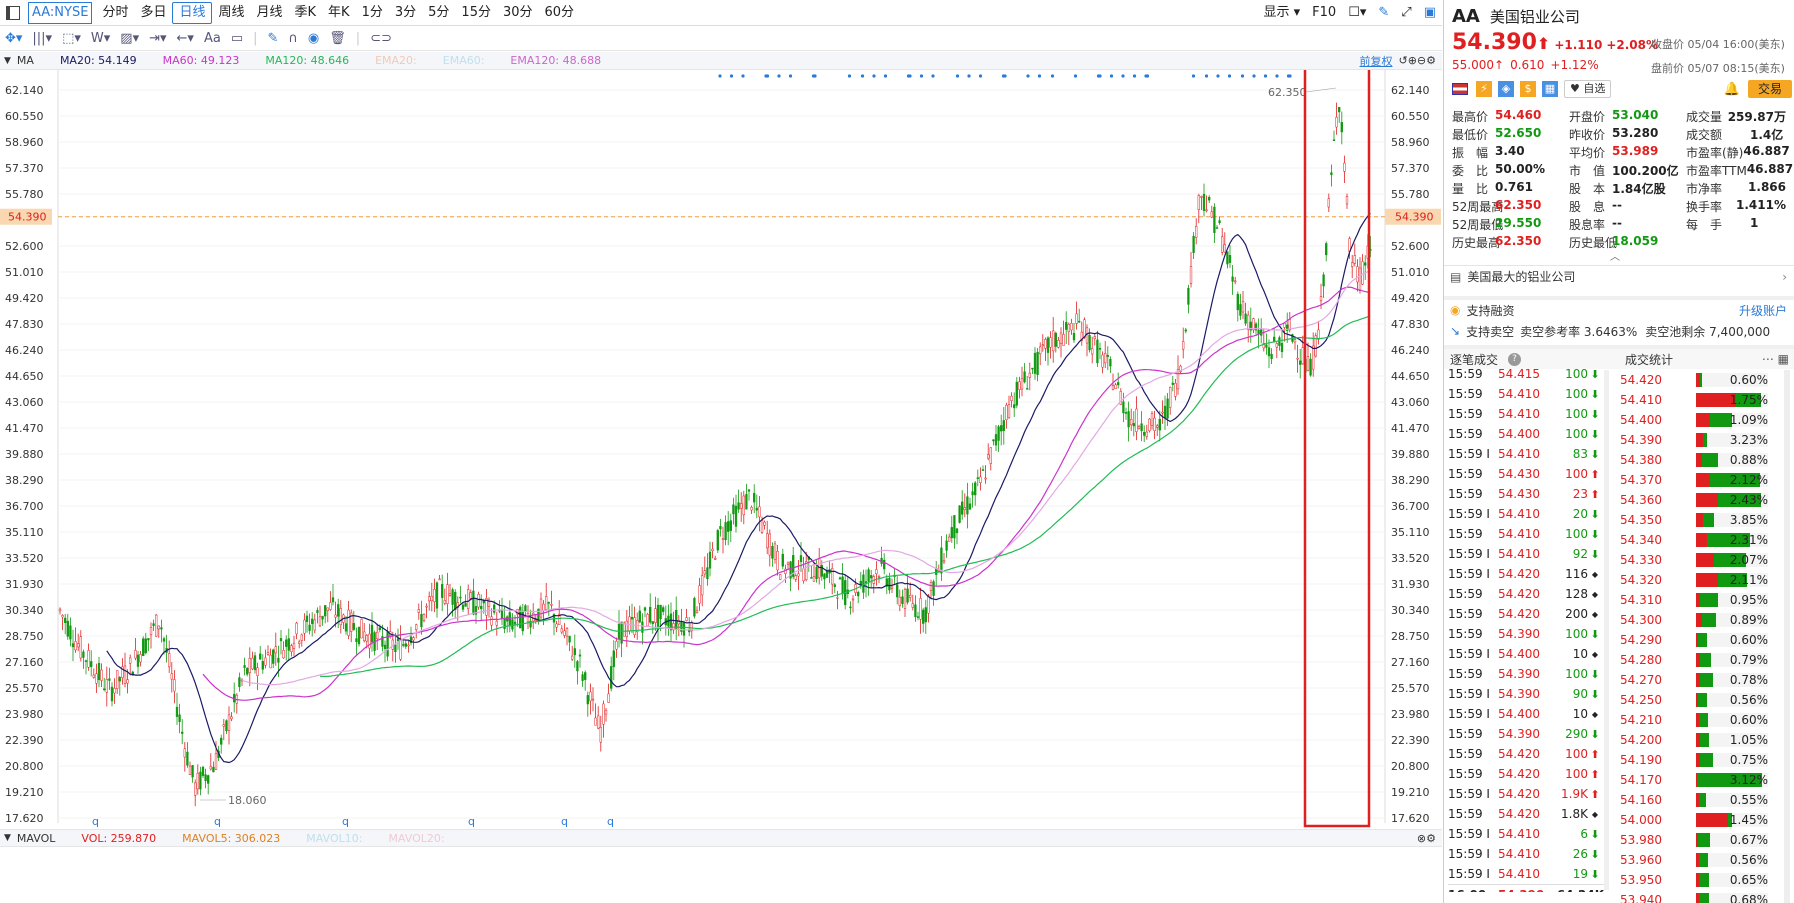 The width and height of the screenshot is (1794, 903). Describe the element at coordinates (13, 12) in the screenshot. I see `panel-toggle-icon` at that location.